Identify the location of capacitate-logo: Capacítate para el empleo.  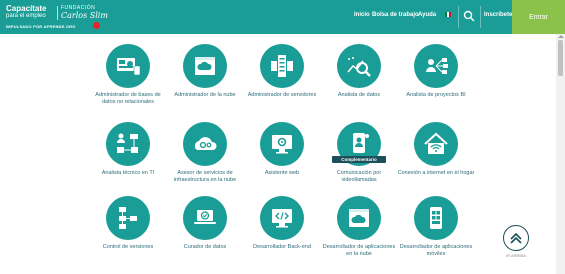
(26, 12).